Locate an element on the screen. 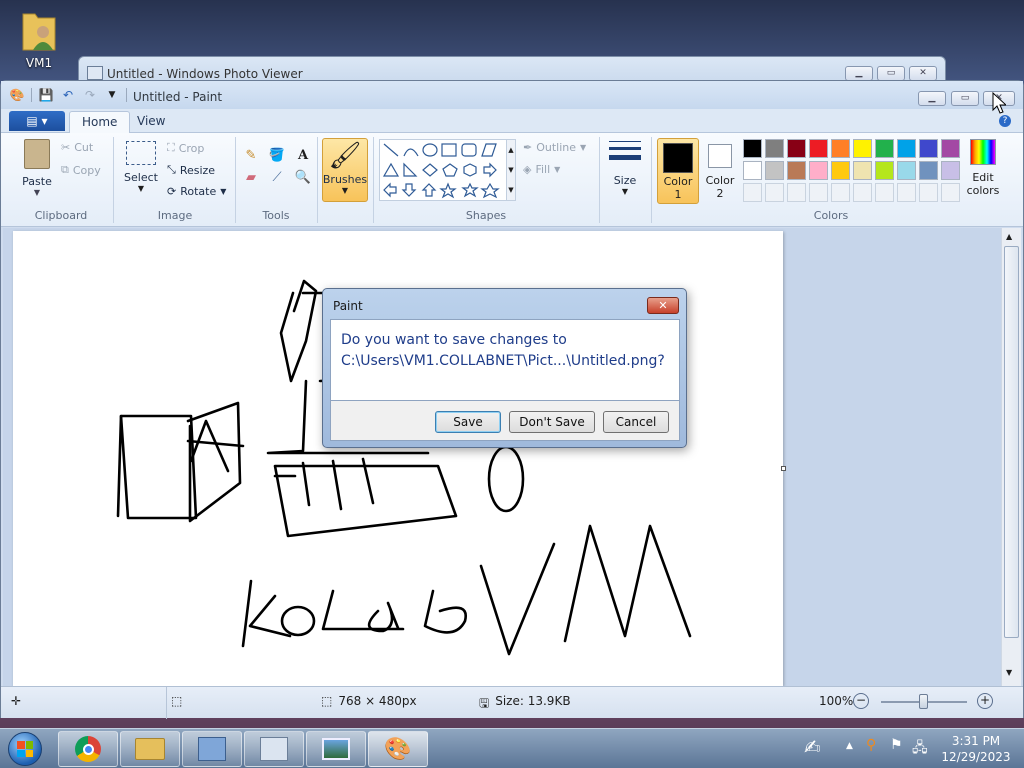  taskbar-chrome is located at coordinates (88, 749).